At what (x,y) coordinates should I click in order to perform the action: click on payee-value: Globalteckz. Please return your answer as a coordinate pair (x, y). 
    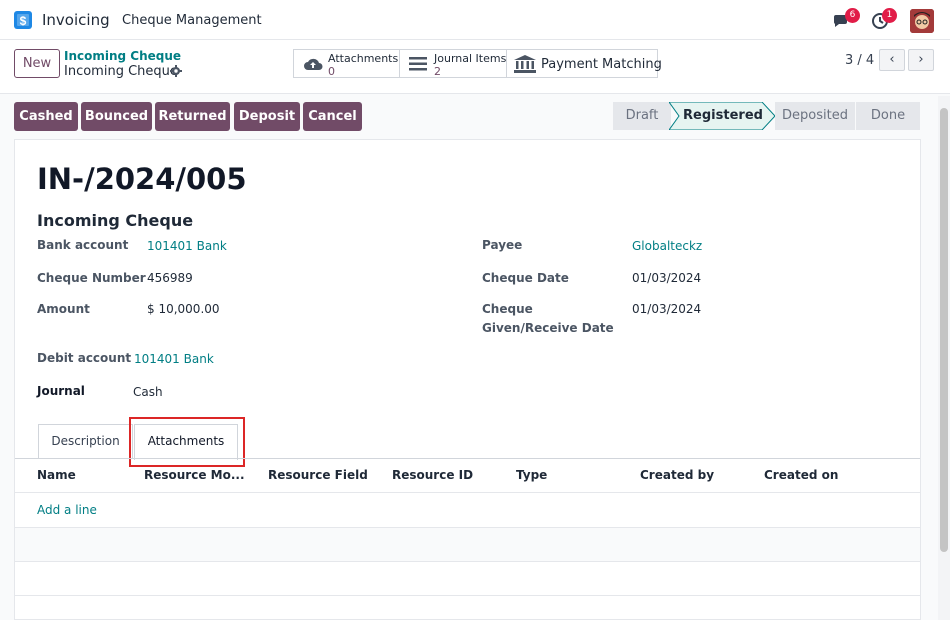
    Looking at the image, I should click on (667, 246).